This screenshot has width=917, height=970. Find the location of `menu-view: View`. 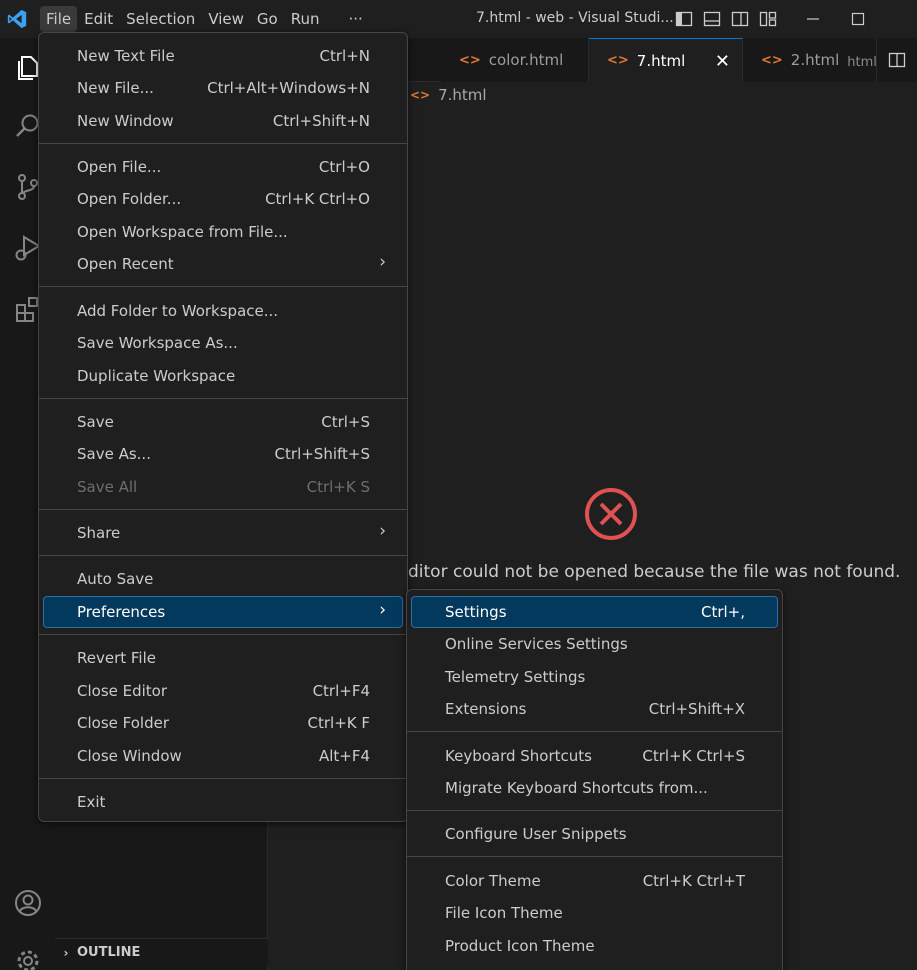

menu-view: View is located at coordinates (226, 19).